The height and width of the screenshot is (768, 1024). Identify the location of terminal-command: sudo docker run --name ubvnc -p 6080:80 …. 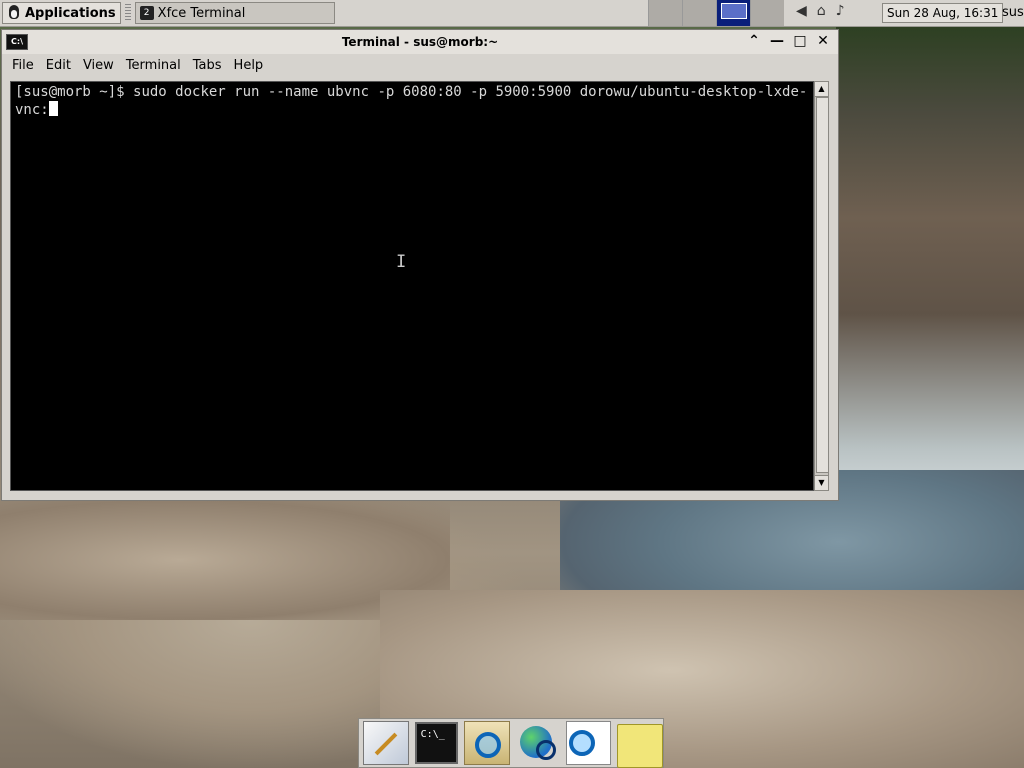
(411, 101).